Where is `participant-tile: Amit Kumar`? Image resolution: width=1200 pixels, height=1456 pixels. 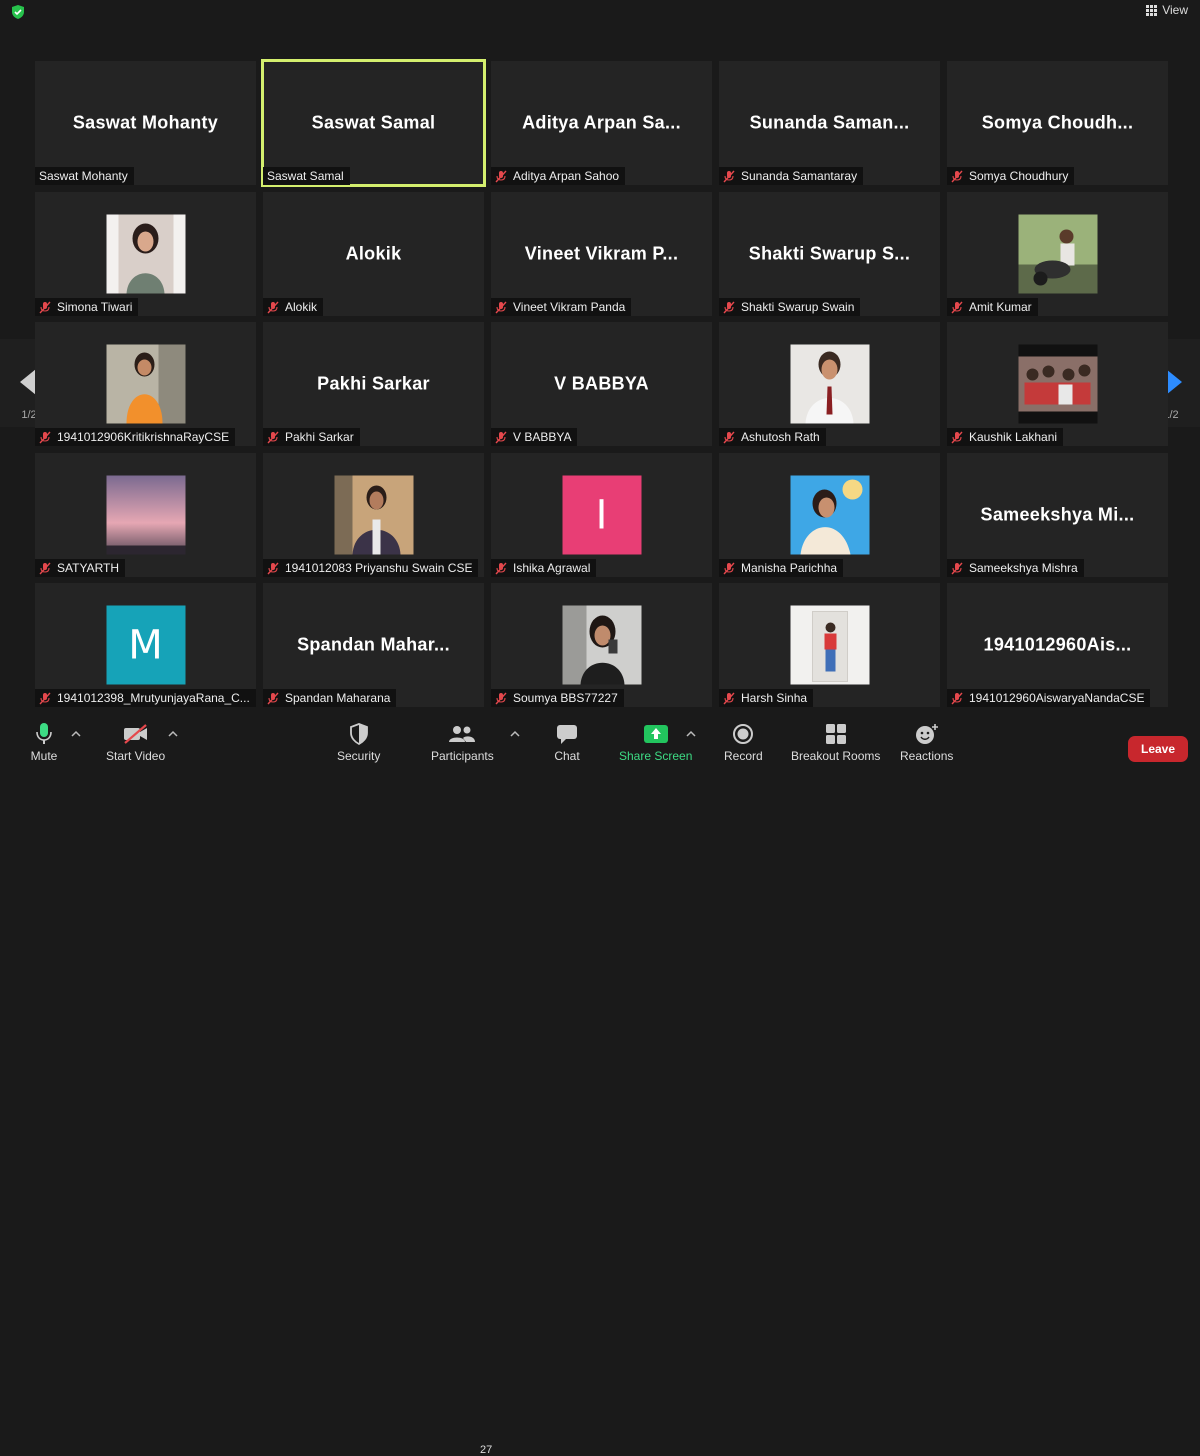
participant-tile: Amit Kumar is located at coordinates (1057, 254).